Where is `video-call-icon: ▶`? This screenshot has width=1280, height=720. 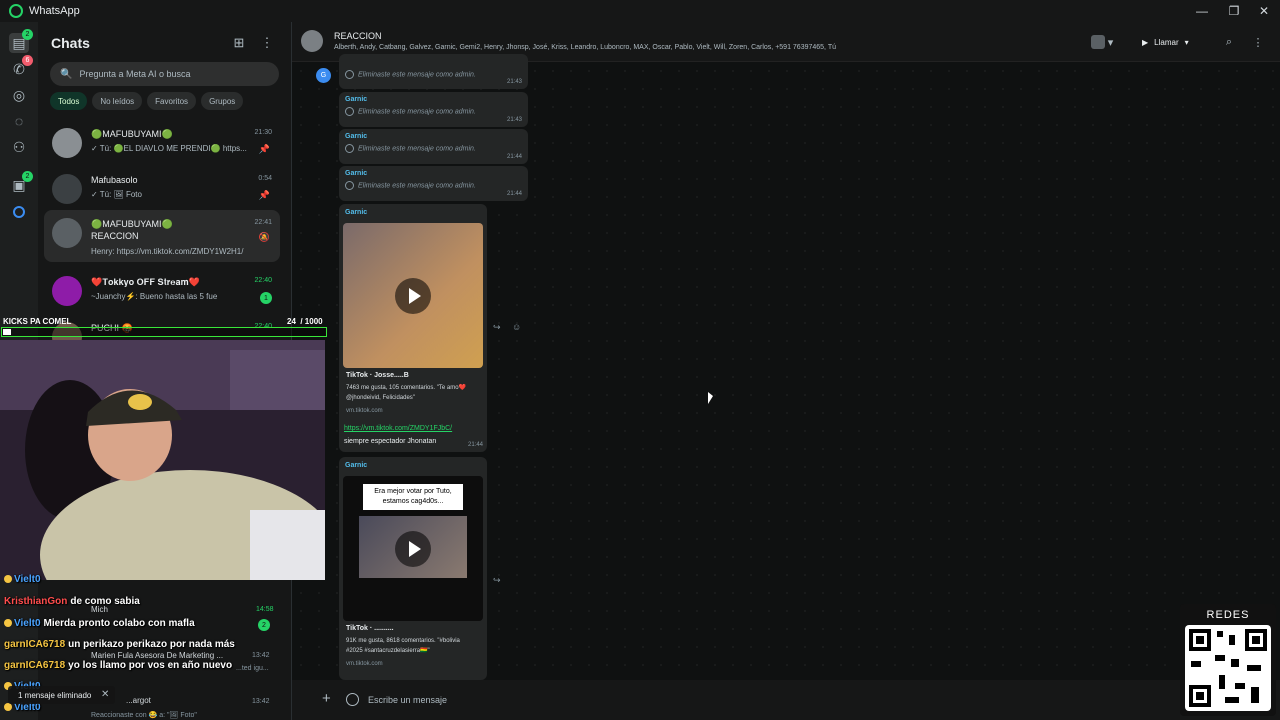
video-call-icon: ▶ is located at coordinates (1145, 42).